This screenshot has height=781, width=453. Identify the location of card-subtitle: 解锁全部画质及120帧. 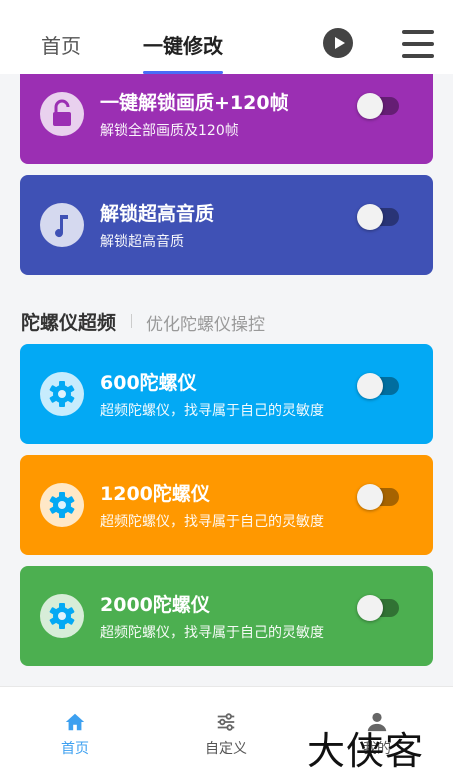
(169, 131).